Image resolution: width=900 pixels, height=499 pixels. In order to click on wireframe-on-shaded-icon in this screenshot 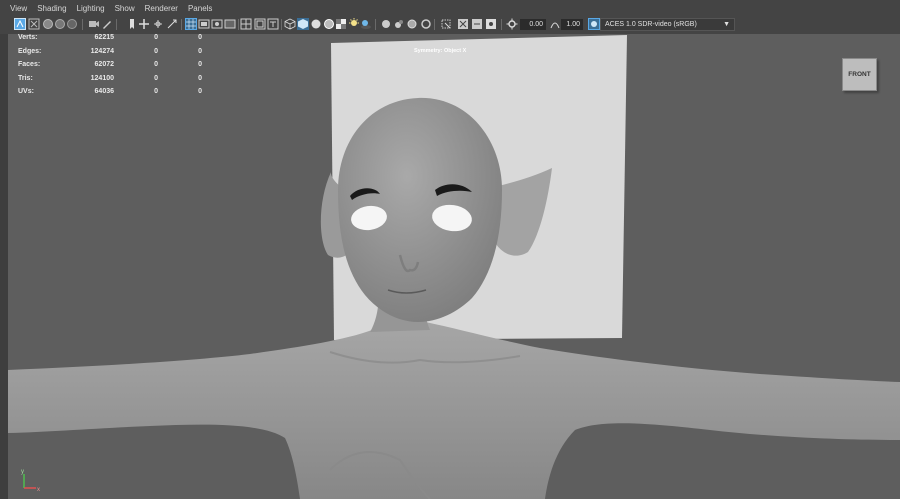, I will do `click(329, 24)`.